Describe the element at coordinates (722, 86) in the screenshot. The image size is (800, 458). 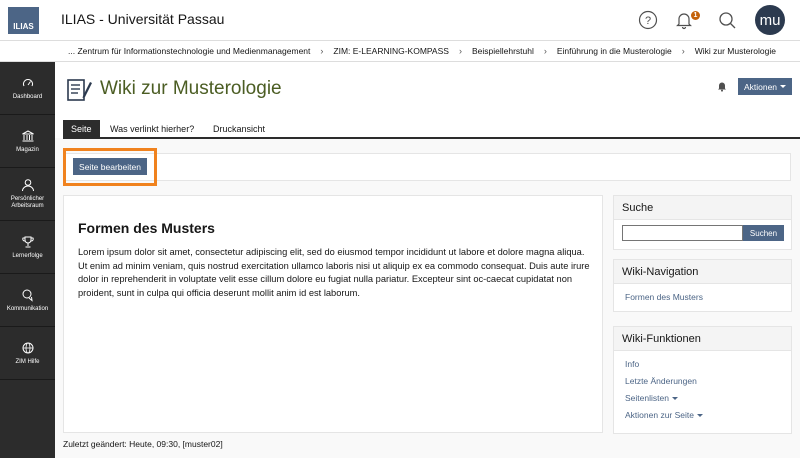
I see `notification-bell-icon` at that location.